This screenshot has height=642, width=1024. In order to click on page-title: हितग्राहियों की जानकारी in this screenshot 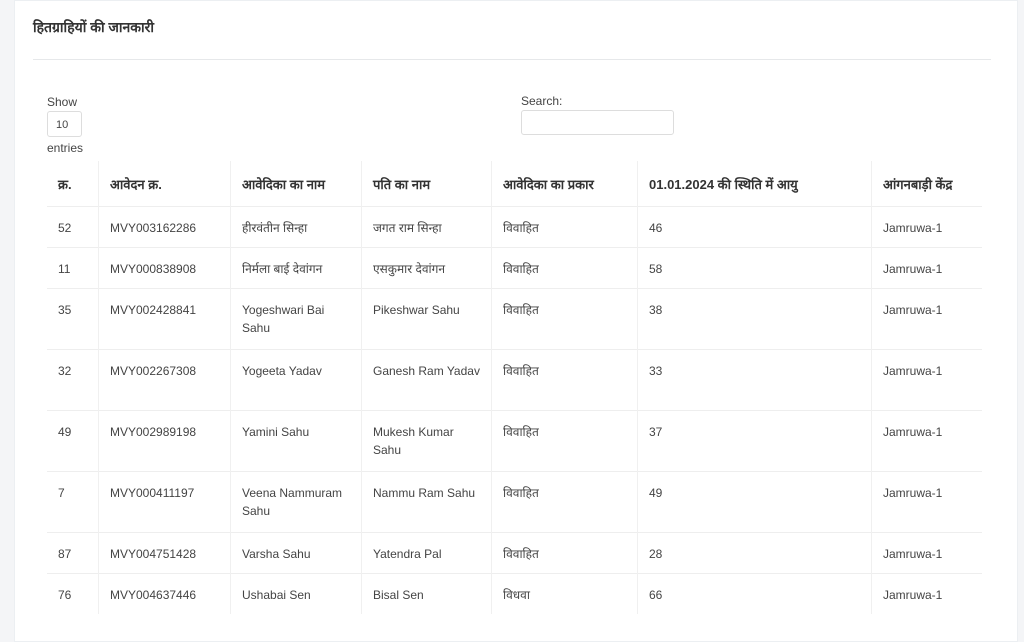, I will do `click(94, 27)`.